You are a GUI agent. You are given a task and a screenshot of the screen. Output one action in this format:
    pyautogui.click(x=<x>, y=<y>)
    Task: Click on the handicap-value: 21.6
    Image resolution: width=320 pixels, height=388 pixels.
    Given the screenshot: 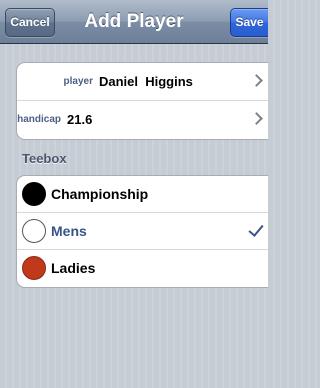 What is the action you would take?
    pyautogui.click(x=80, y=119)
    